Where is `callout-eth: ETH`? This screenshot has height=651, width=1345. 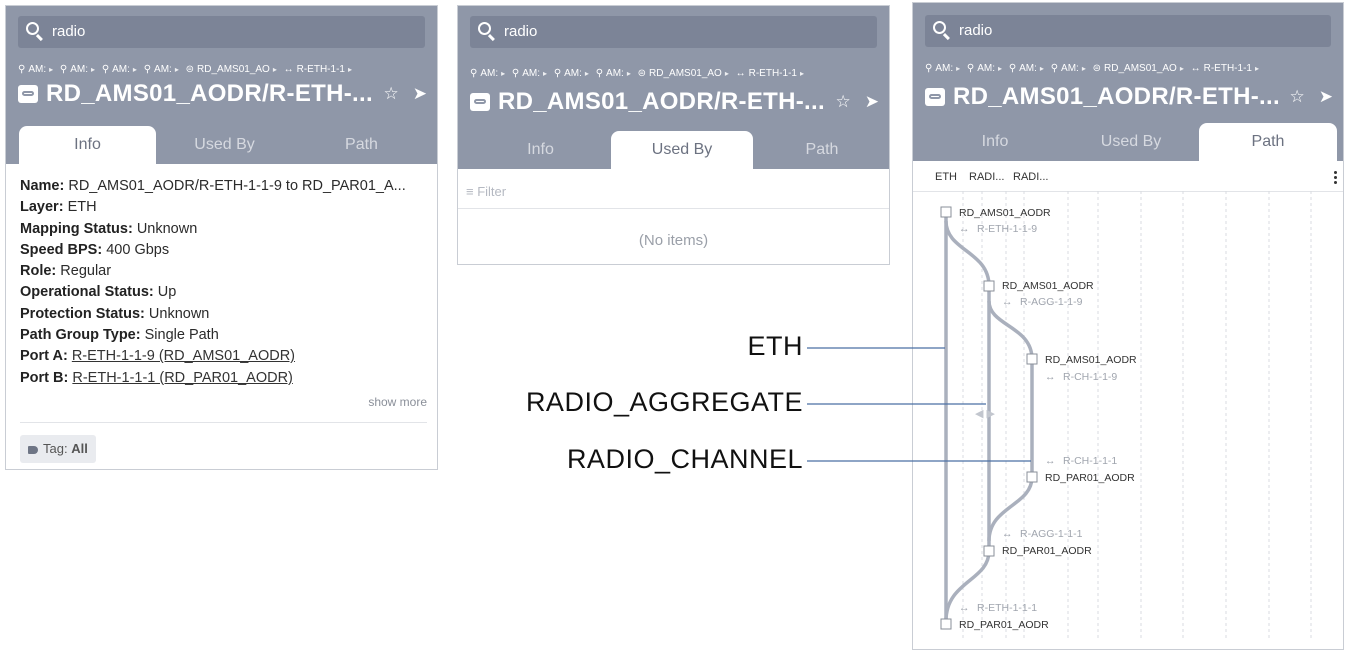
callout-eth: ETH is located at coordinates (775, 346).